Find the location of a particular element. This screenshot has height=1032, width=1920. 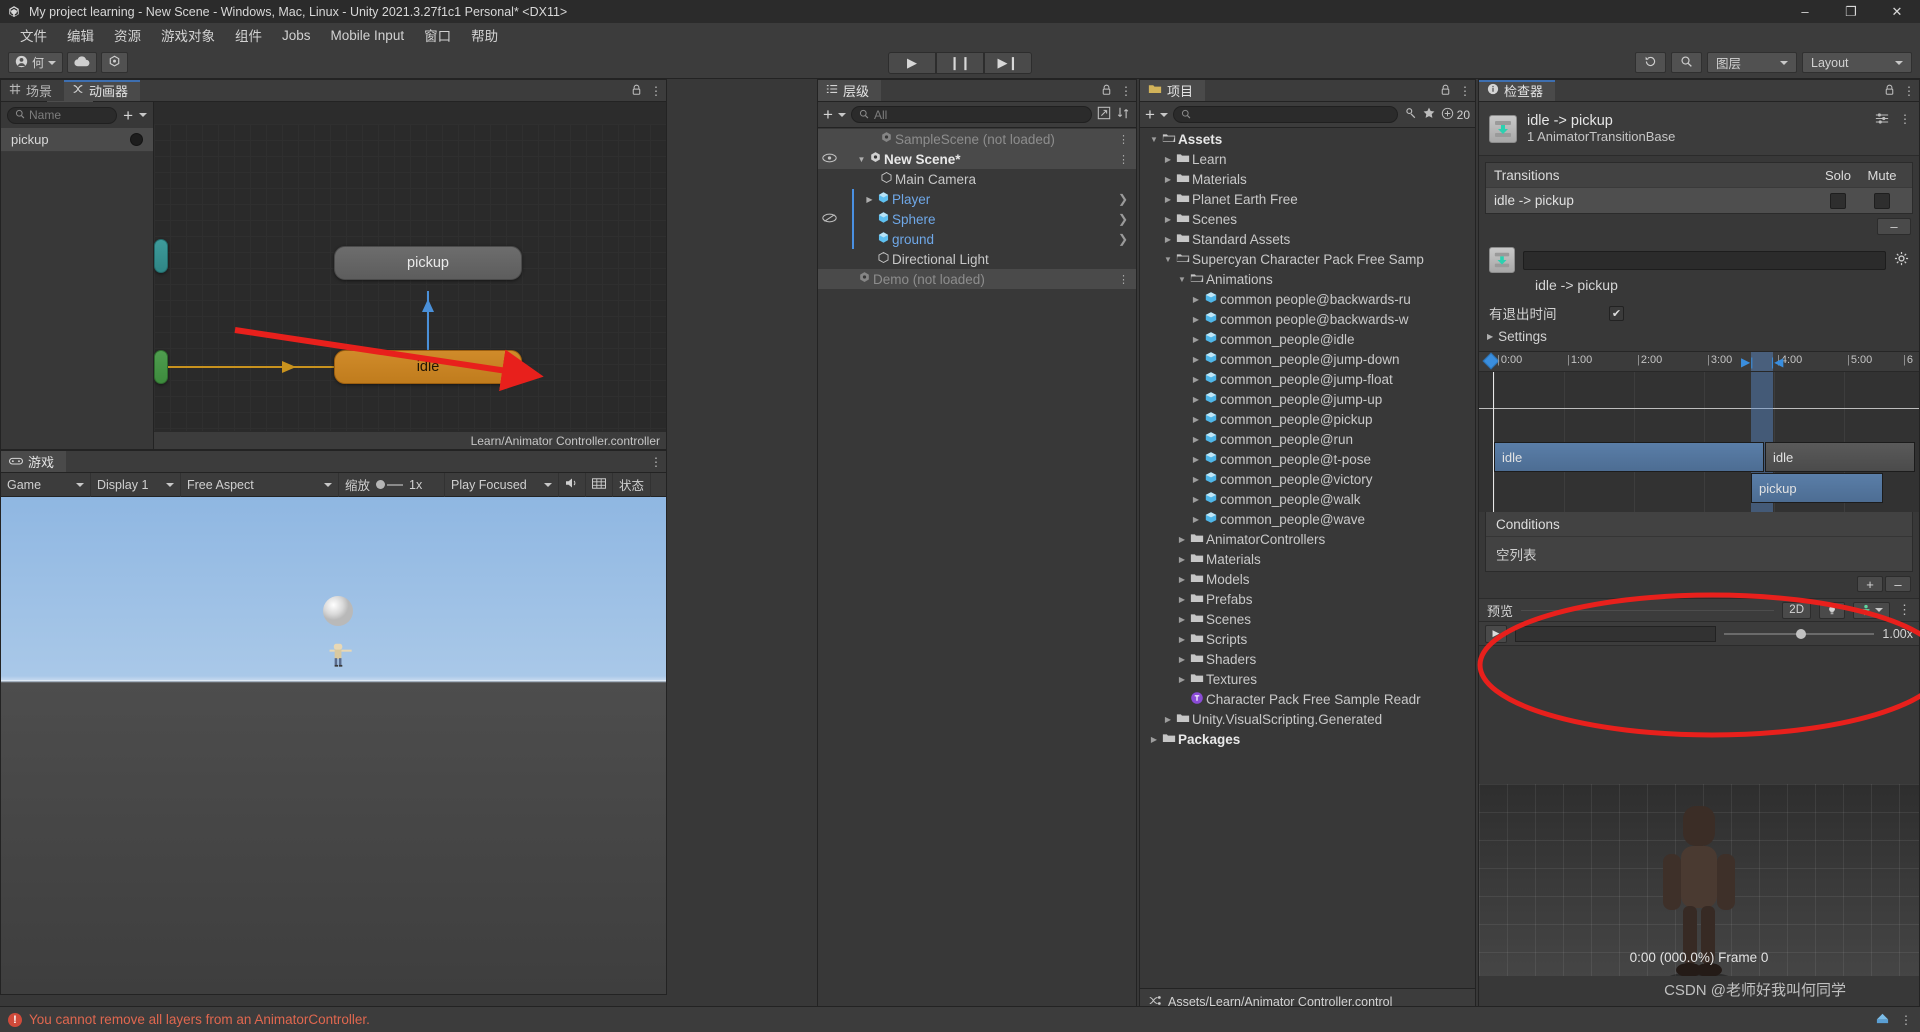

project-row-anim-backwards-walk: ▶ common people@backwards-w is located at coordinates (1307, 319).